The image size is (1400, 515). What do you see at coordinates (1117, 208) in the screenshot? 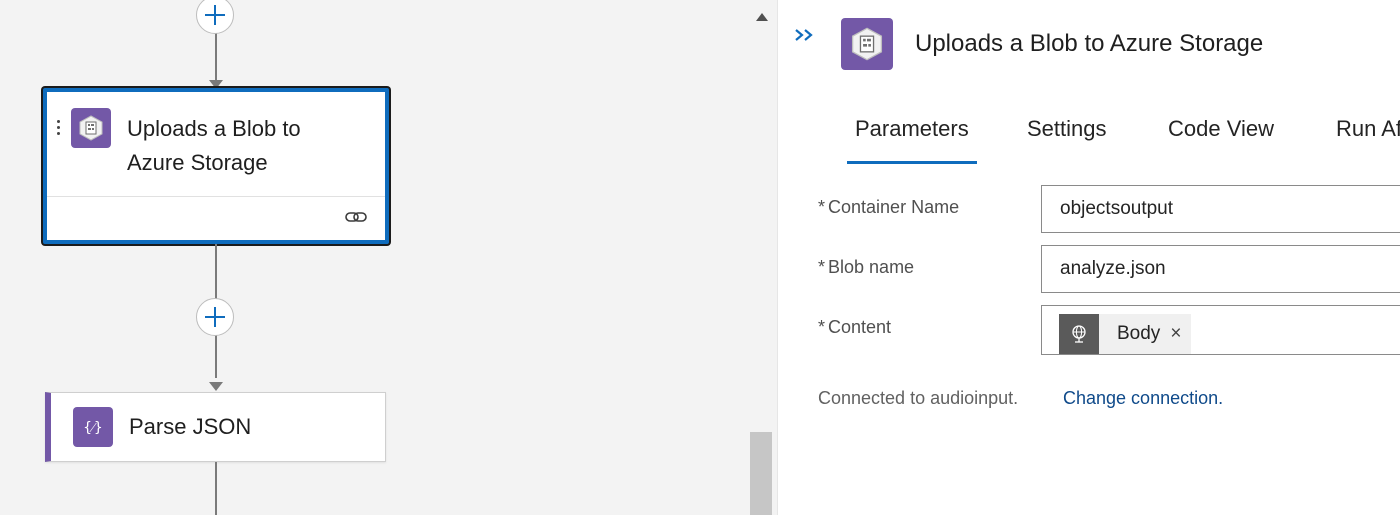
I see `input-value: objectsoutput` at bounding box center [1117, 208].